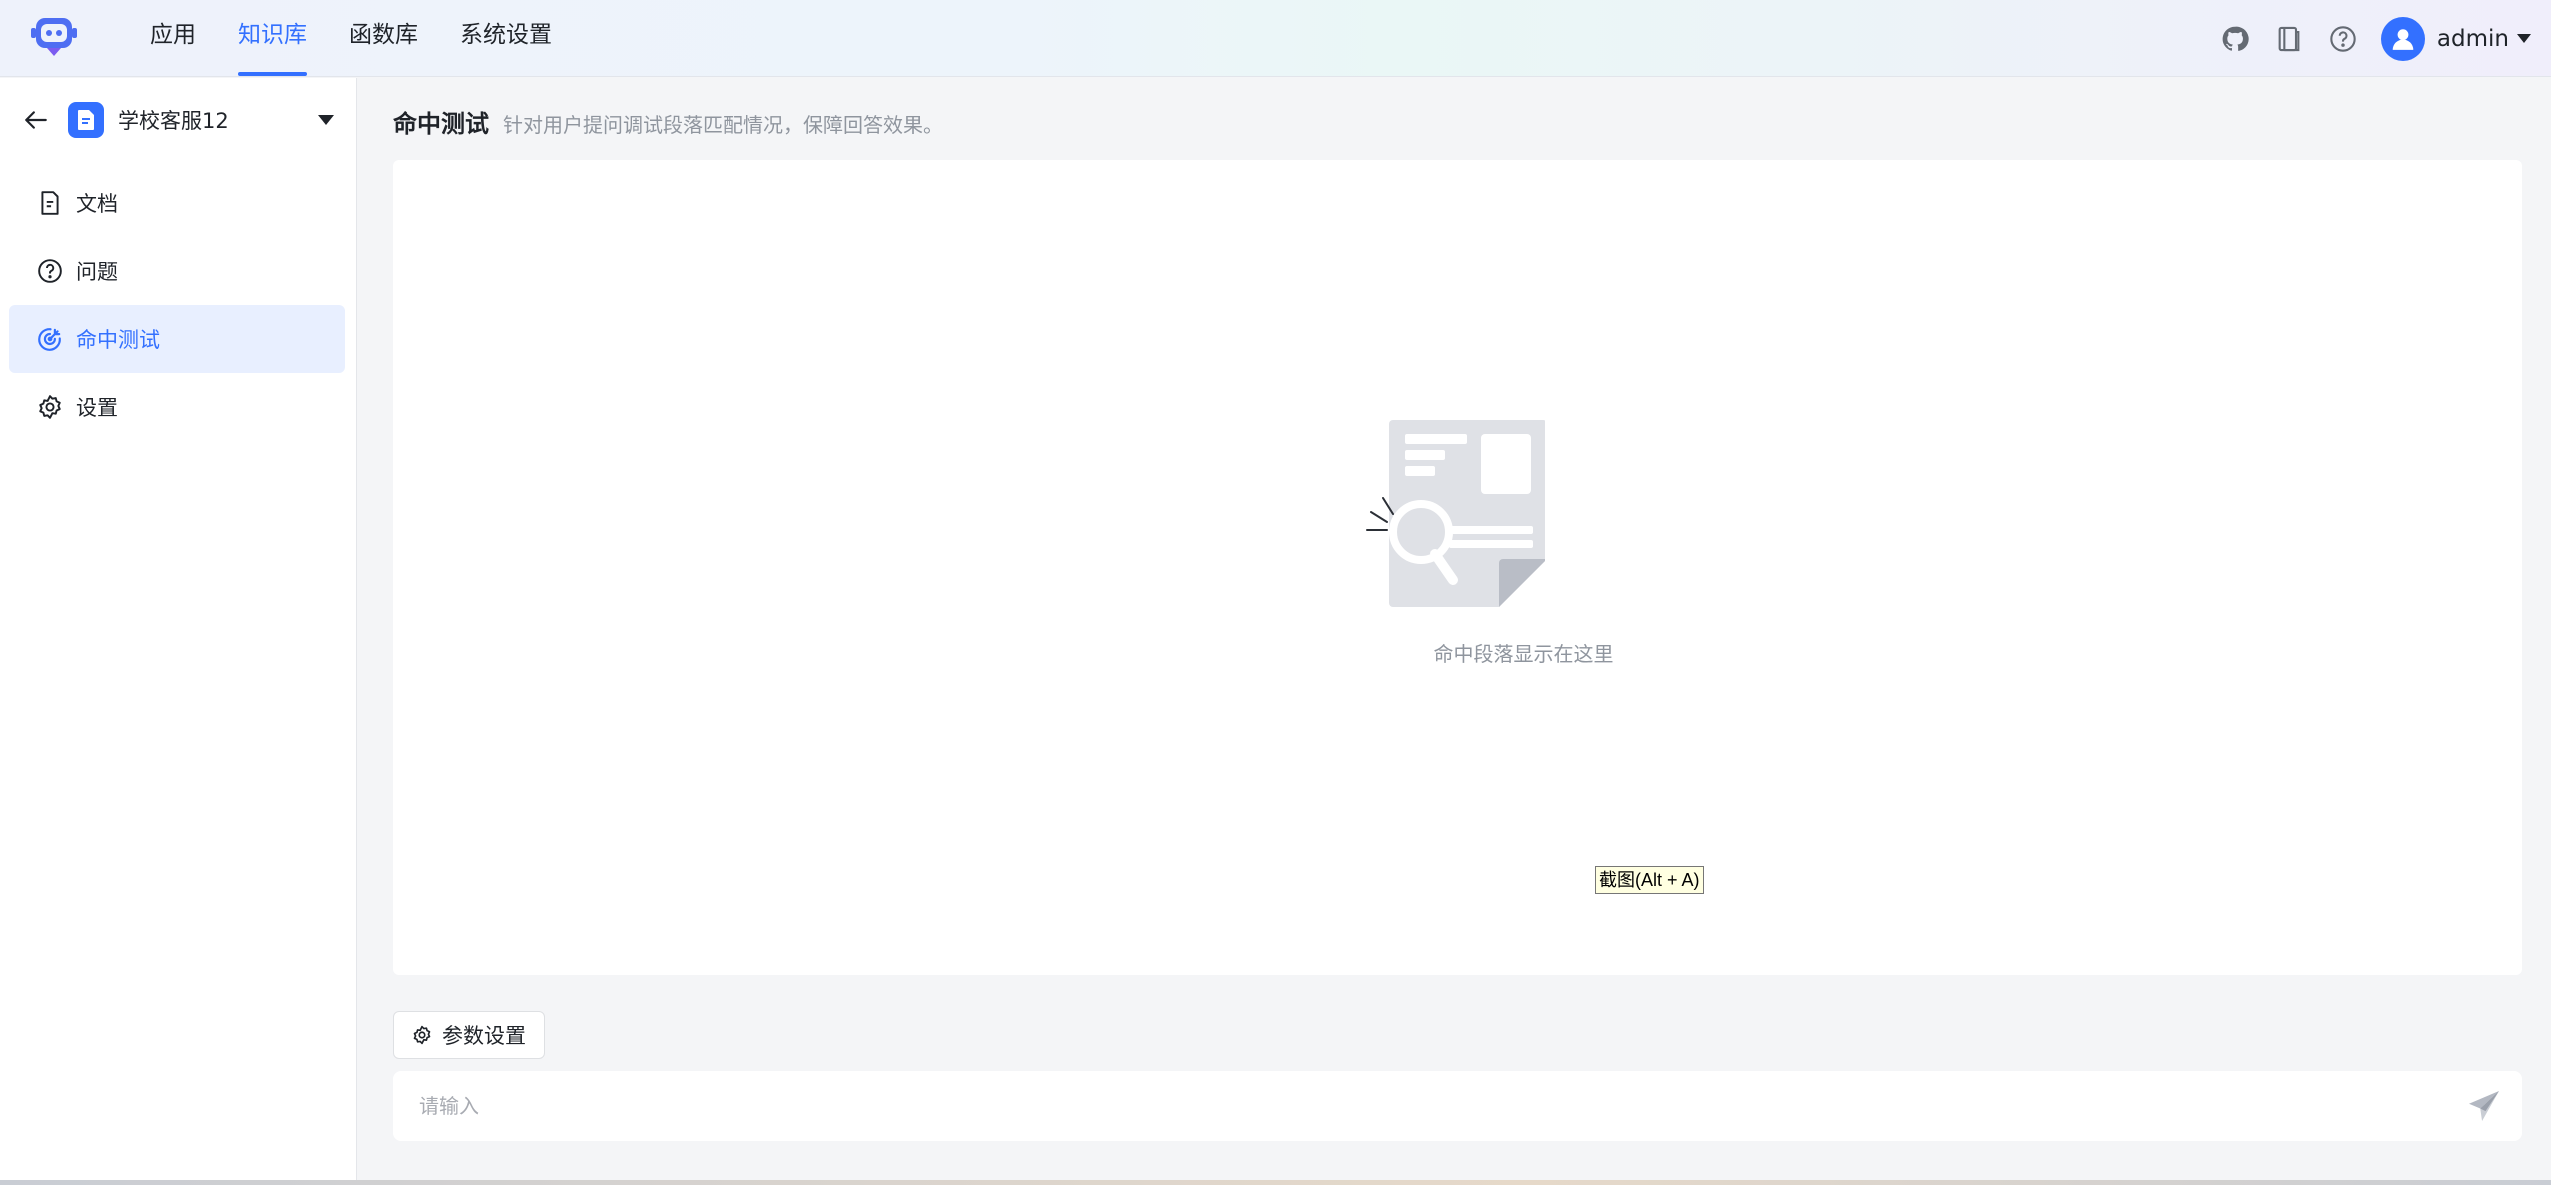 The image size is (2551, 1185). What do you see at coordinates (36, 120) in the screenshot?
I see `arrow-left-icon` at bounding box center [36, 120].